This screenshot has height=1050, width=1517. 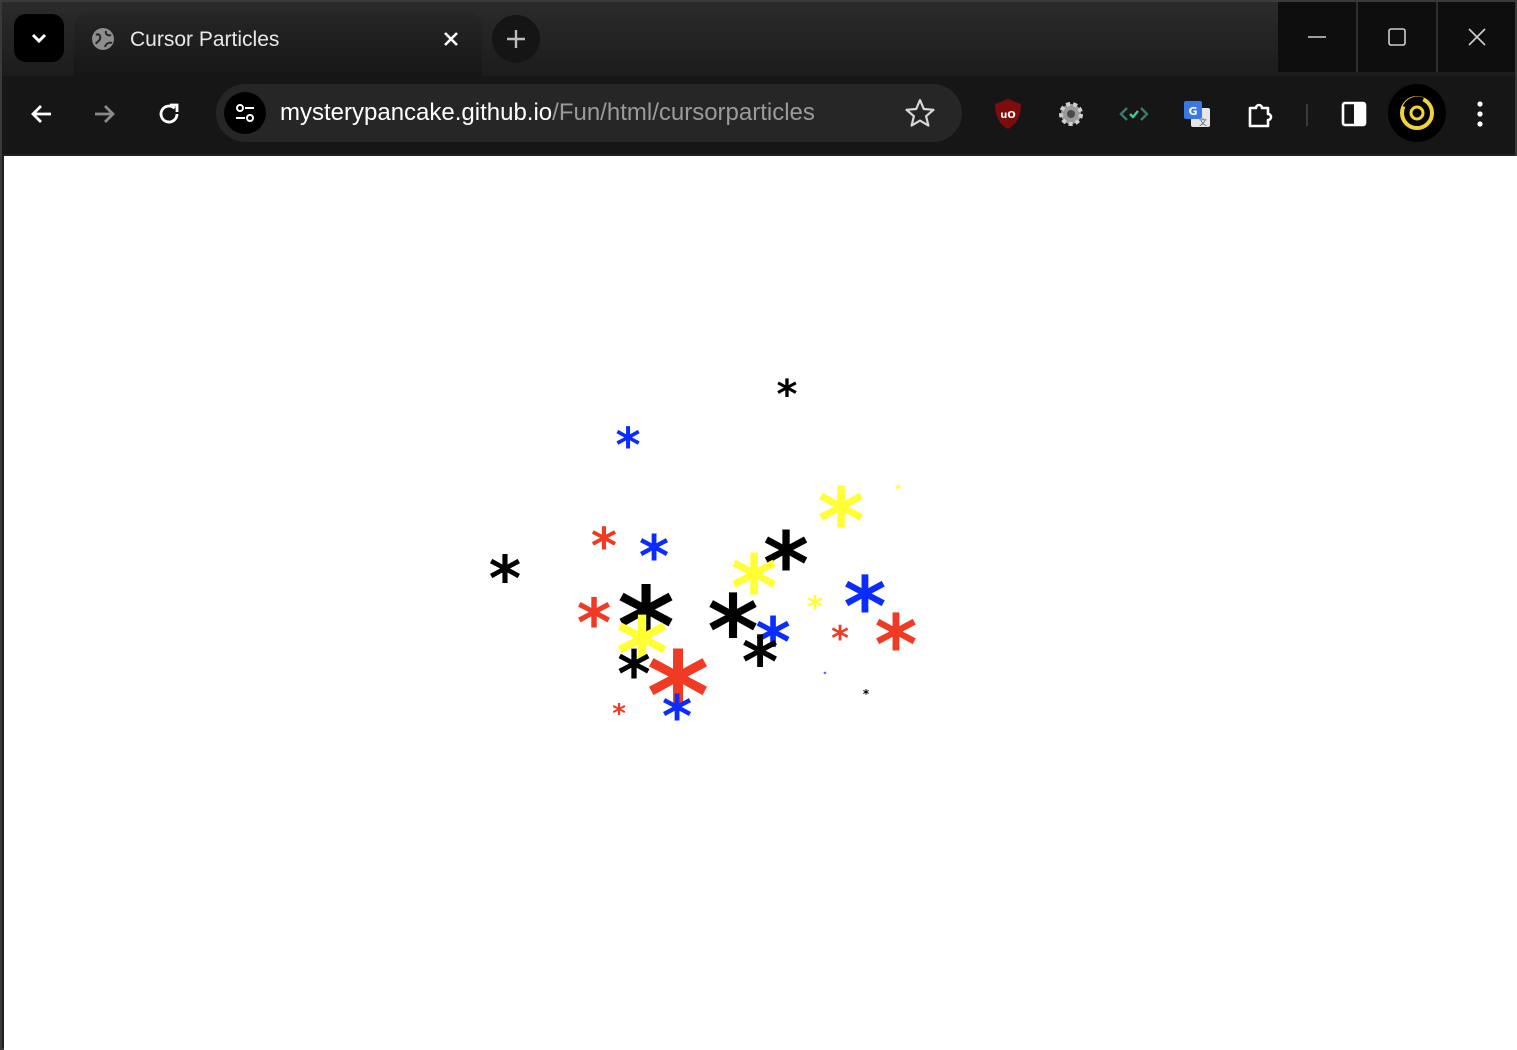 I want to click on globe-icon, so click(x=103, y=39).